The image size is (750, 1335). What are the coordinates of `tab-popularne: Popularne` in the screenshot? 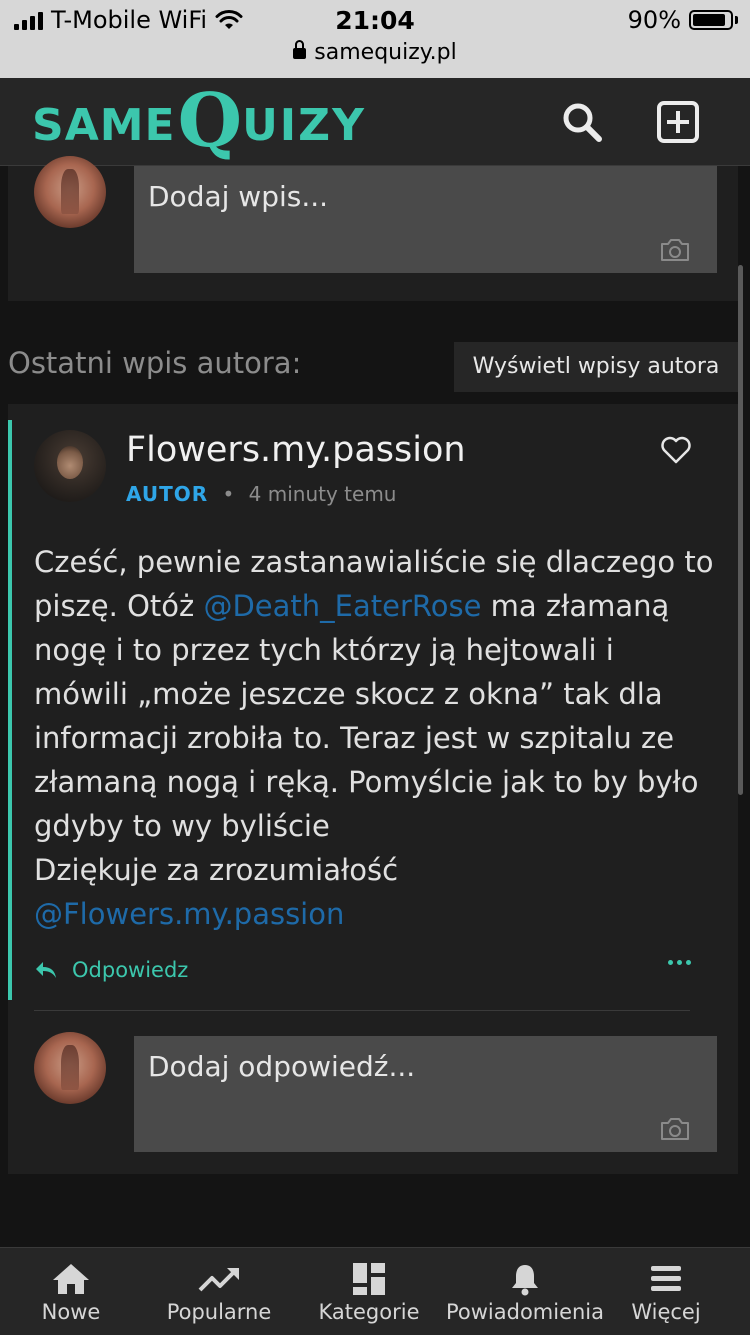 It's located at (219, 1291).